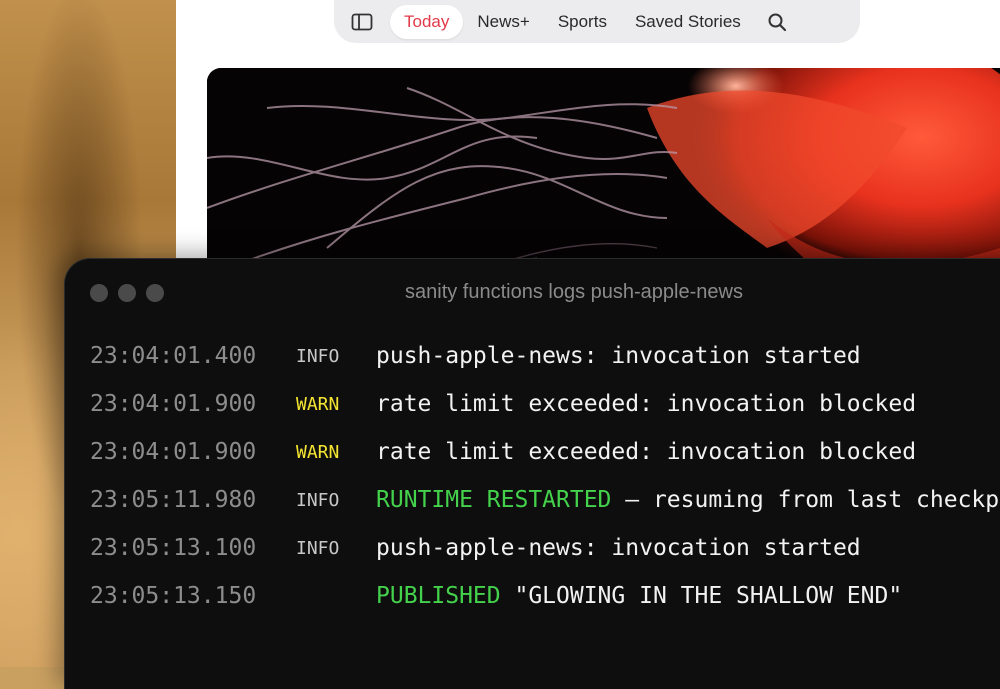  Describe the element at coordinates (99, 293) in the screenshot. I see `close-window-button` at that location.